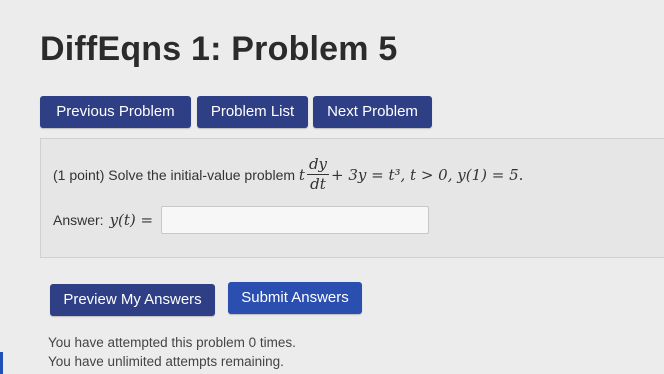  Describe the element at coordinates (219, 49) in the screenshot. I see `page-title: DiffEqns 1: Problem 5` at that location.